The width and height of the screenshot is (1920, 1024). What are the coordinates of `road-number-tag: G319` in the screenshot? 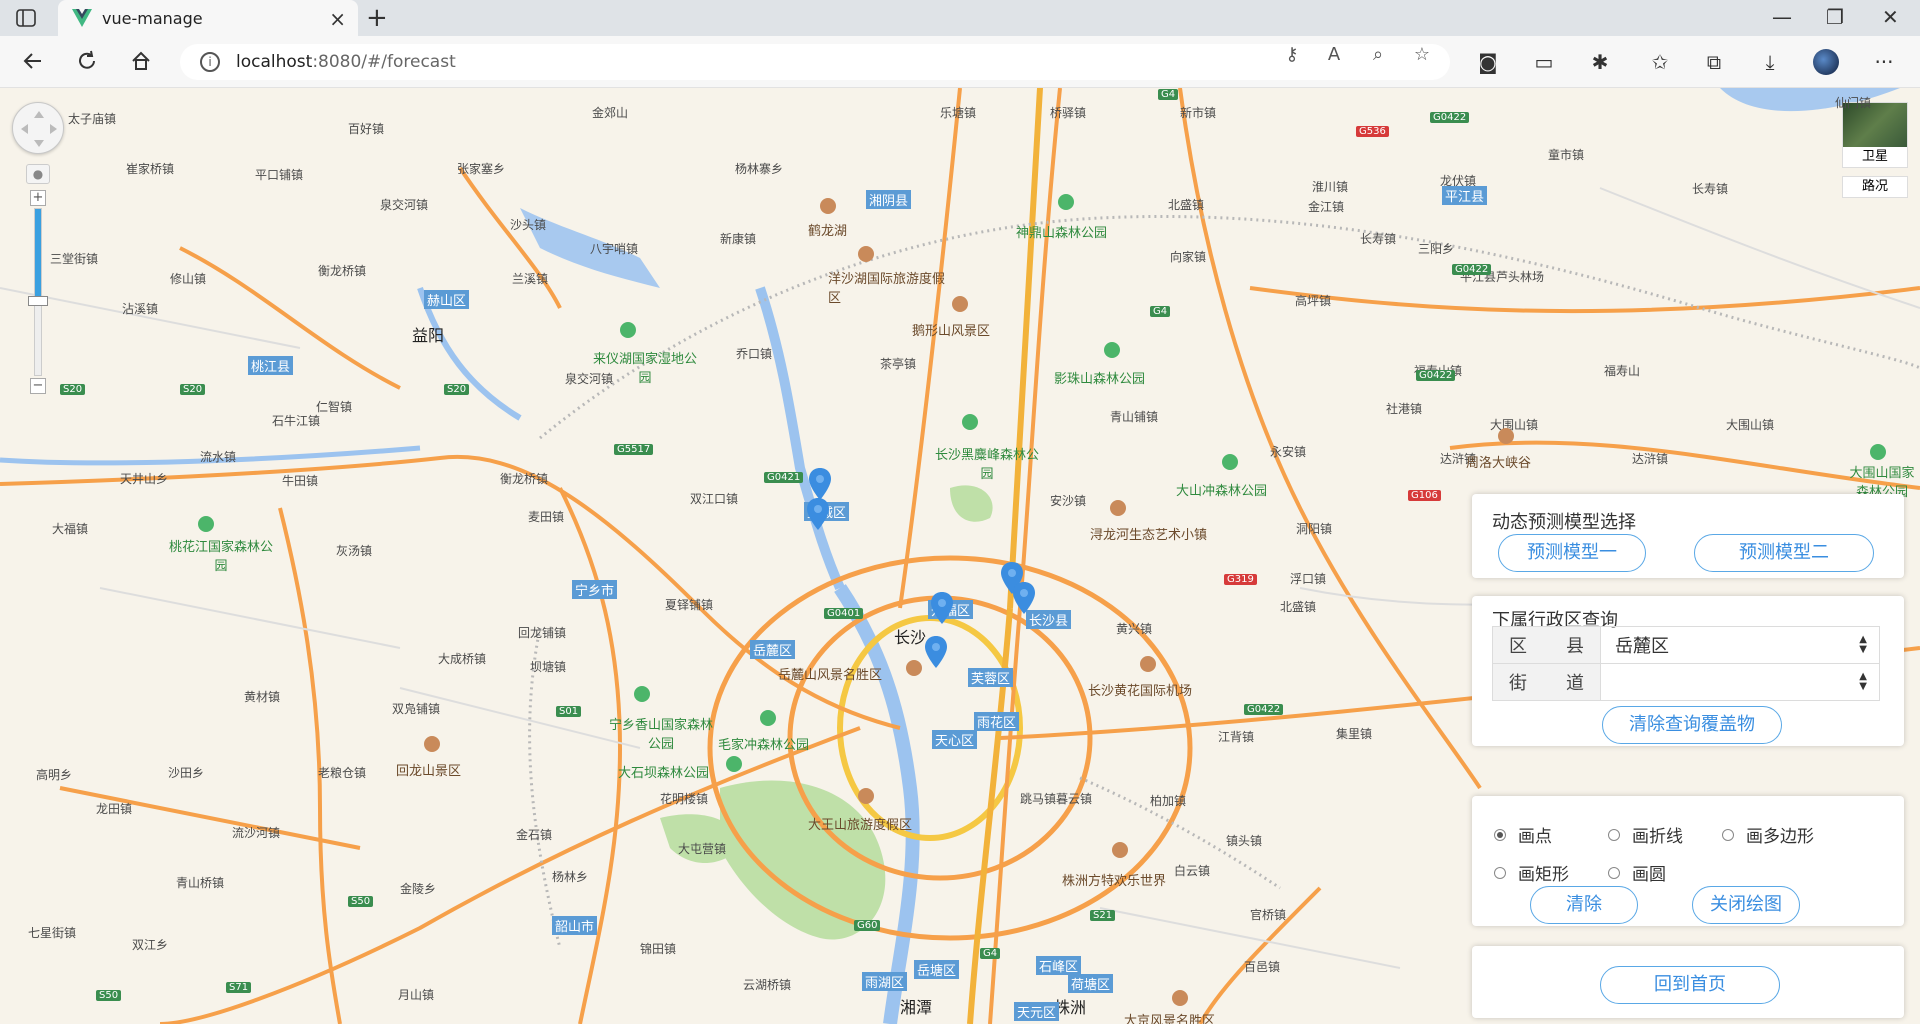 It's located at (1240, 579).